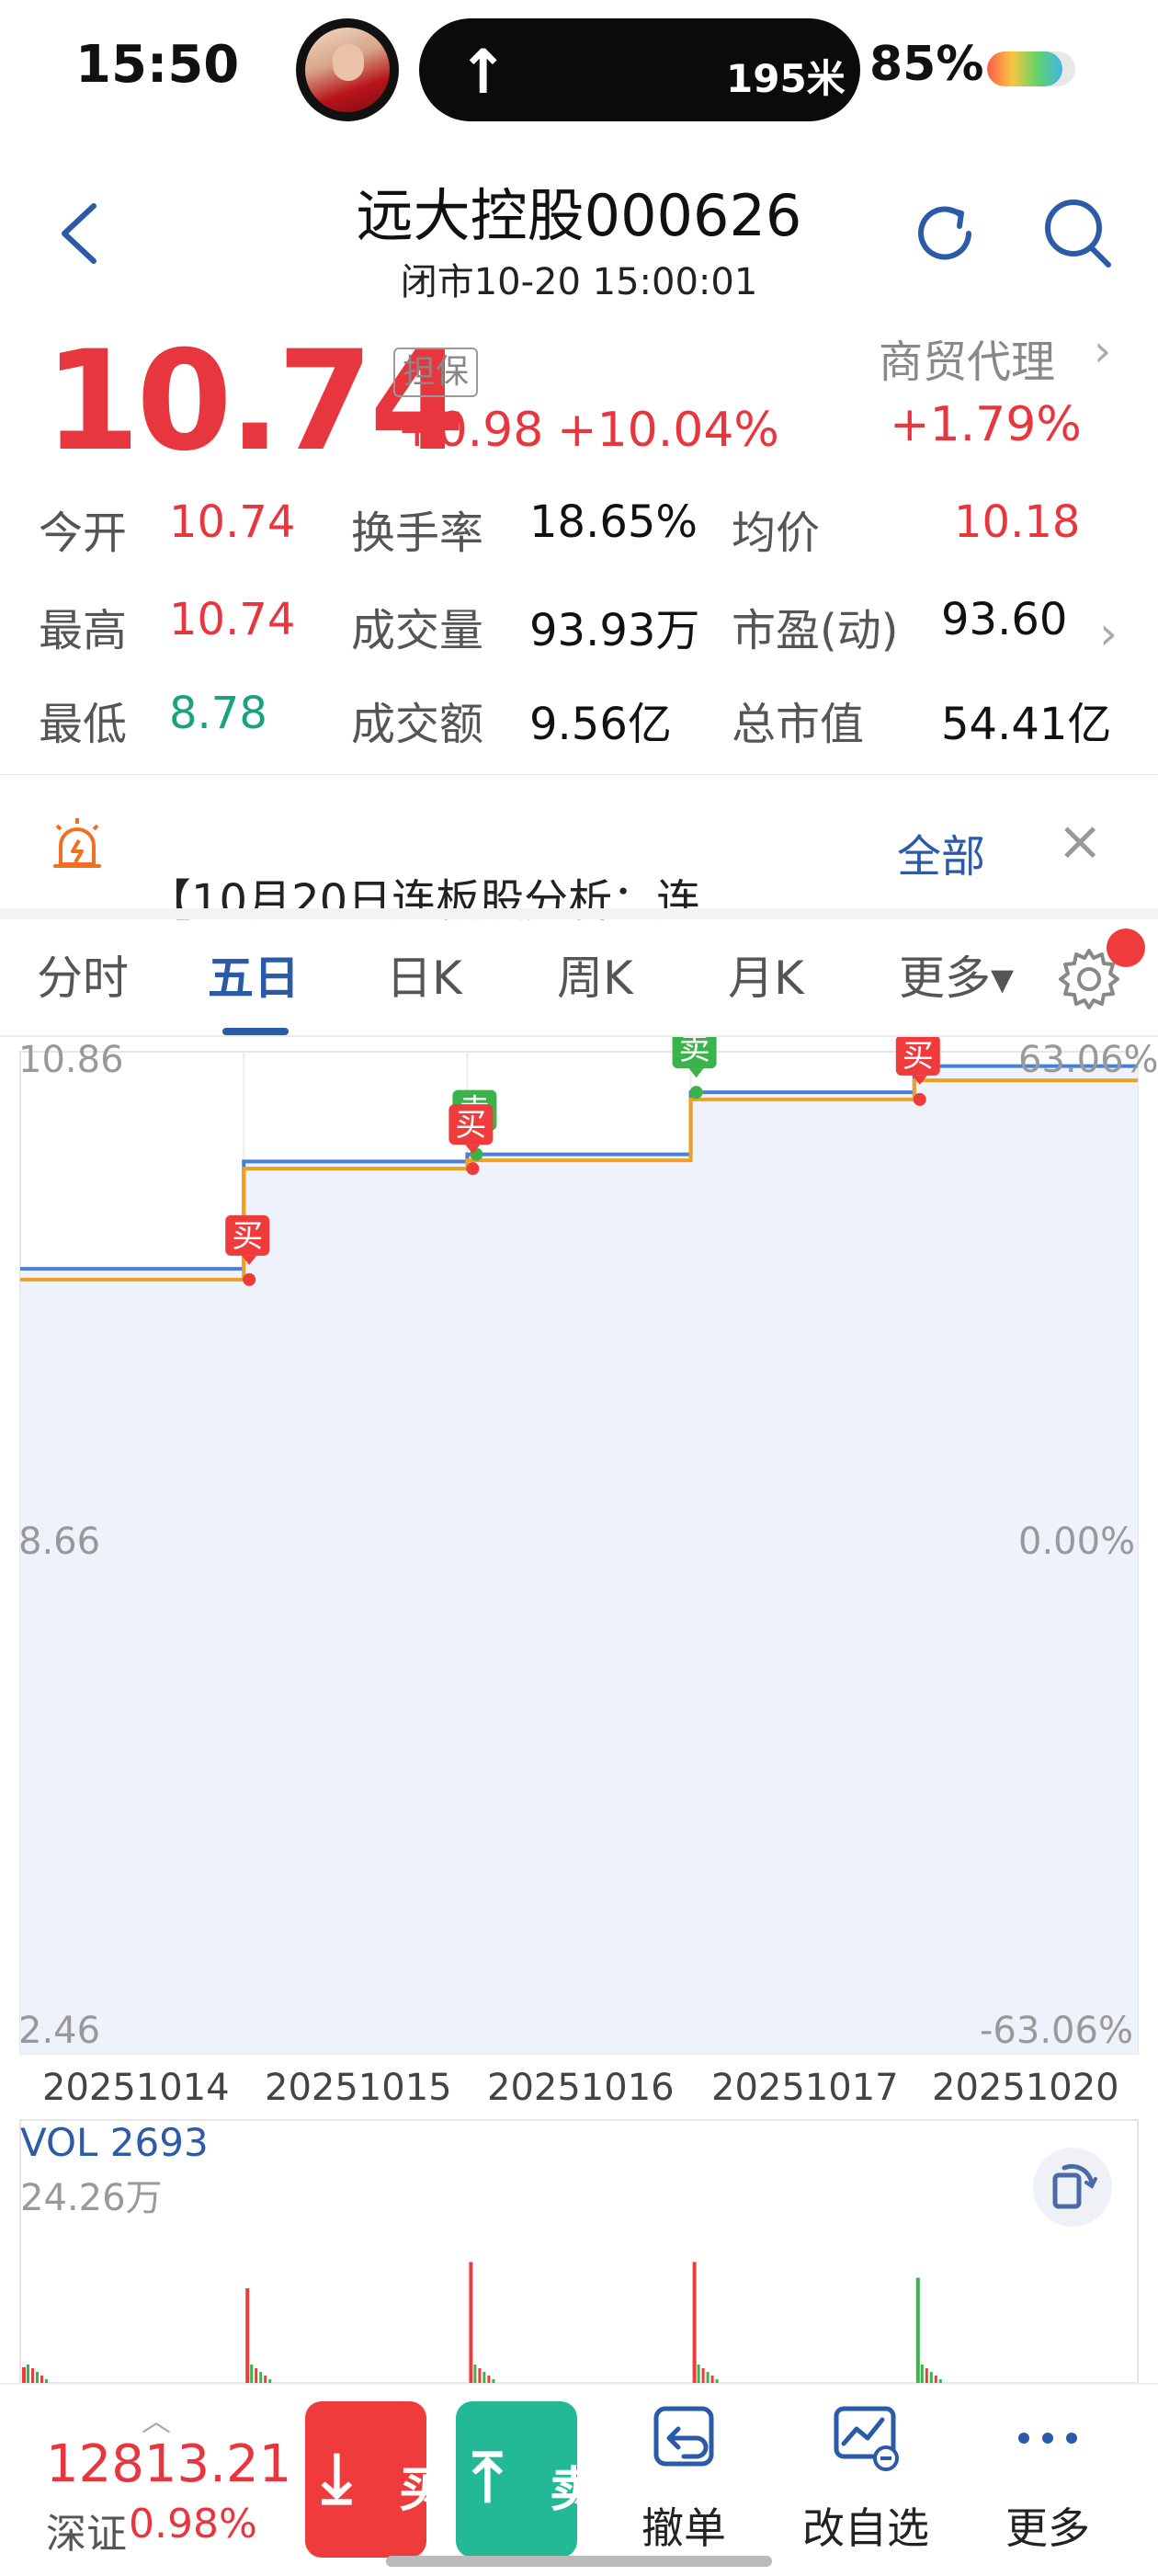 Image resolution: width=1158 pixels, height=2576 pixels. Describe the element at coordinates (59, 1542) in the screenshot. I see `y-axis-mid: 8.66` at that location.